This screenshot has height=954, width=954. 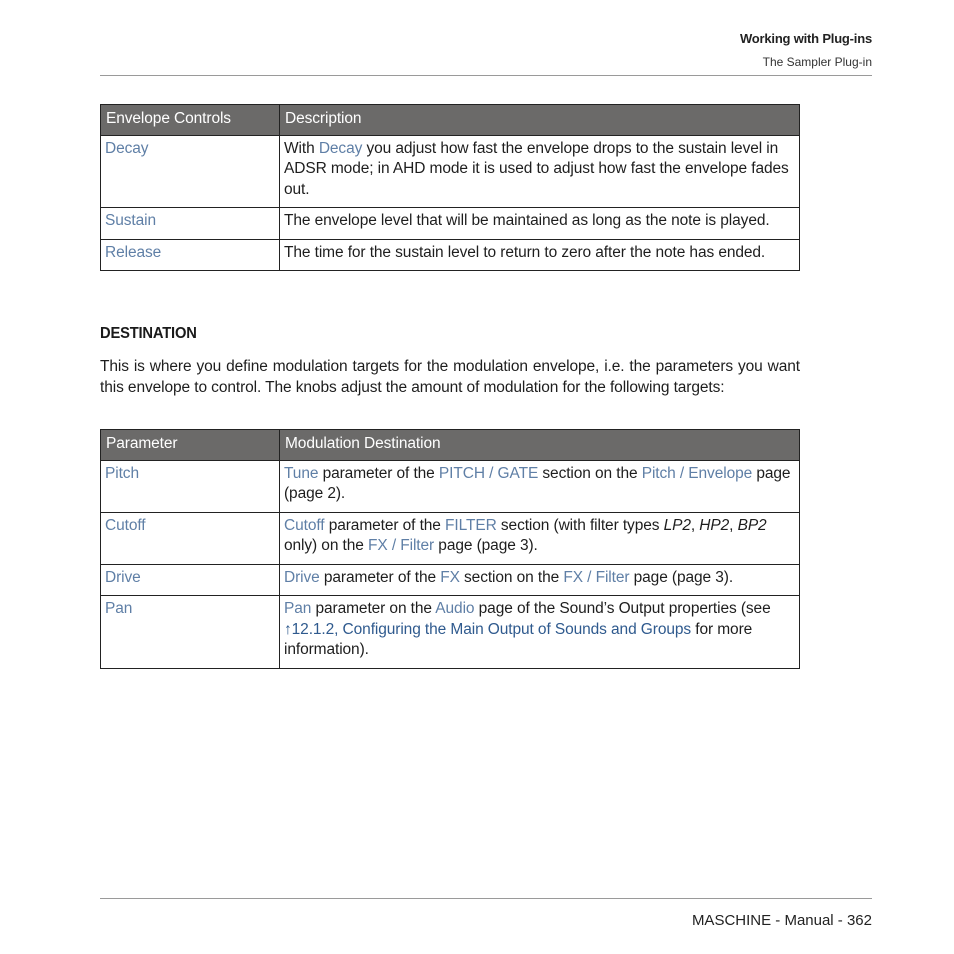 I want to click on parameter-link: FILTER, so click(x=471, y=525).